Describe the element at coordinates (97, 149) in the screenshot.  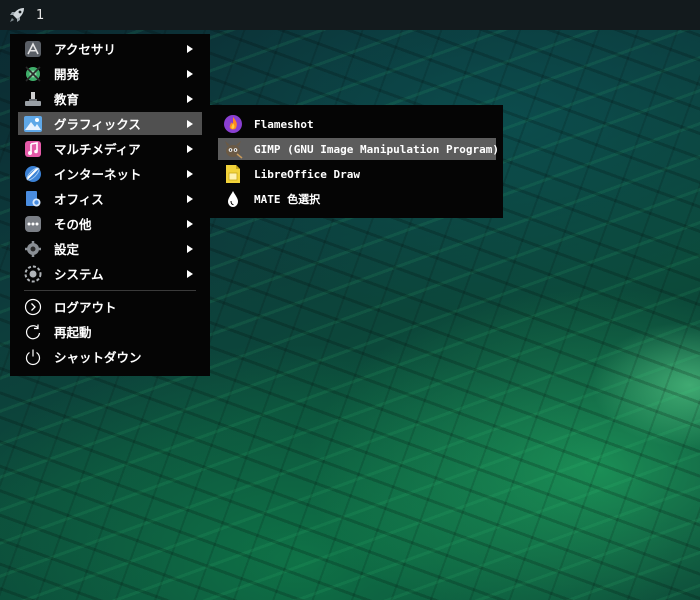
I see `menu-item-label: マルチメディア` at that location.